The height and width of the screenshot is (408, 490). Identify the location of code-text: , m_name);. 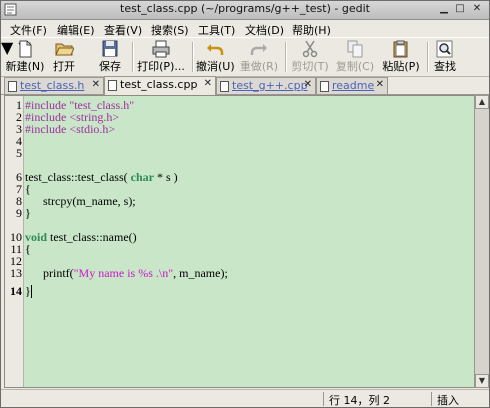
(200, 273).